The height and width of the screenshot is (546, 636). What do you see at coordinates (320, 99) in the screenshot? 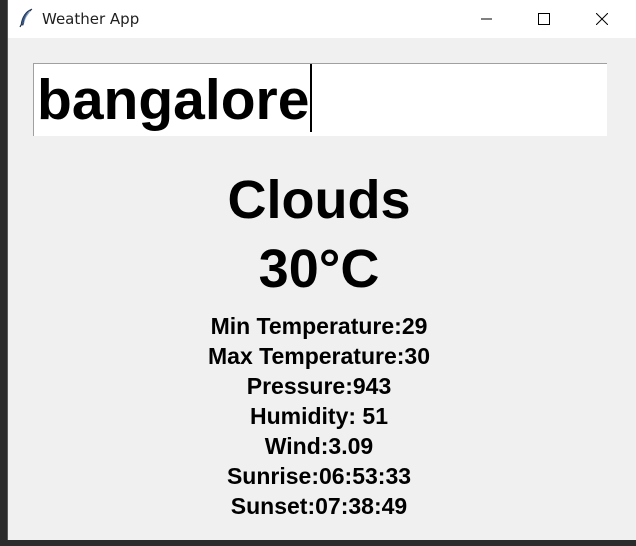
I see `city-search-input: bangalore` at bounding box center [320, 99].